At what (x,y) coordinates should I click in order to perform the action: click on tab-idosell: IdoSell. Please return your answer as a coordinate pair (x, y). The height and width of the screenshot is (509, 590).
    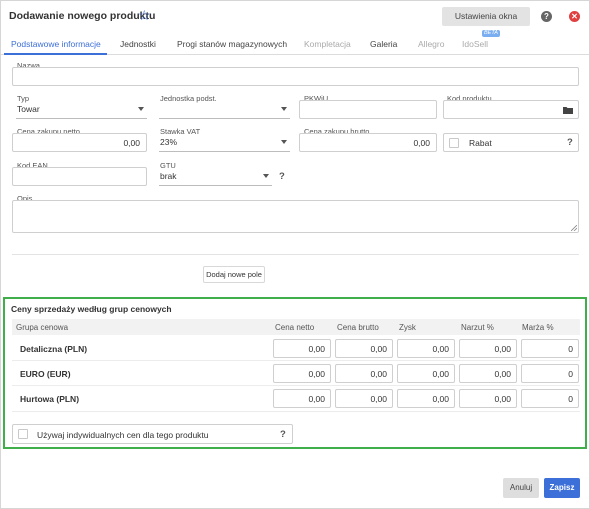
    Looking at the image, I should click on (475, 44).